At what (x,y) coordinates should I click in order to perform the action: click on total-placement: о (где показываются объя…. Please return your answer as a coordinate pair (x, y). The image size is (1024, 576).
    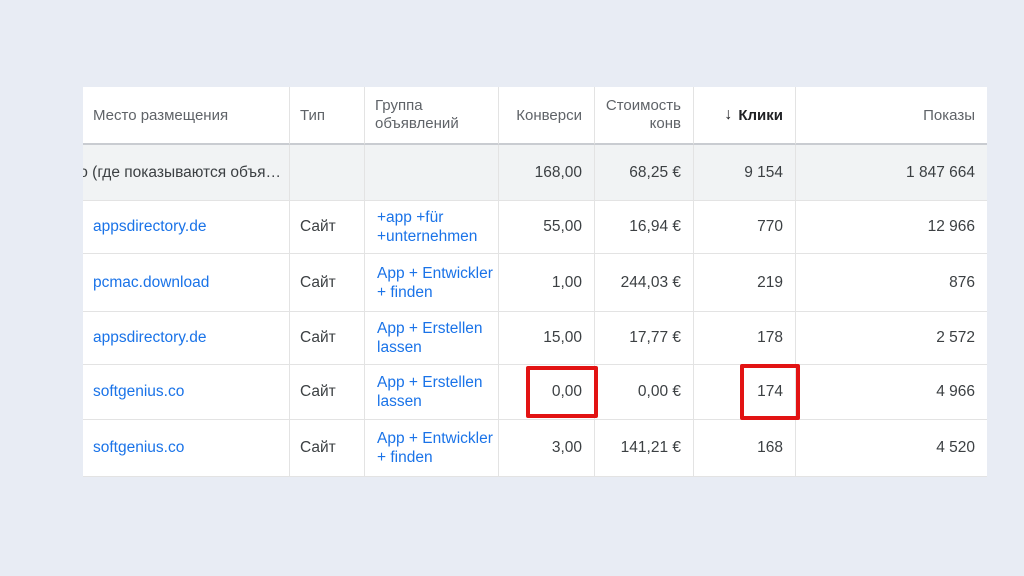
    Looking at the image, I should click on (186, 173).